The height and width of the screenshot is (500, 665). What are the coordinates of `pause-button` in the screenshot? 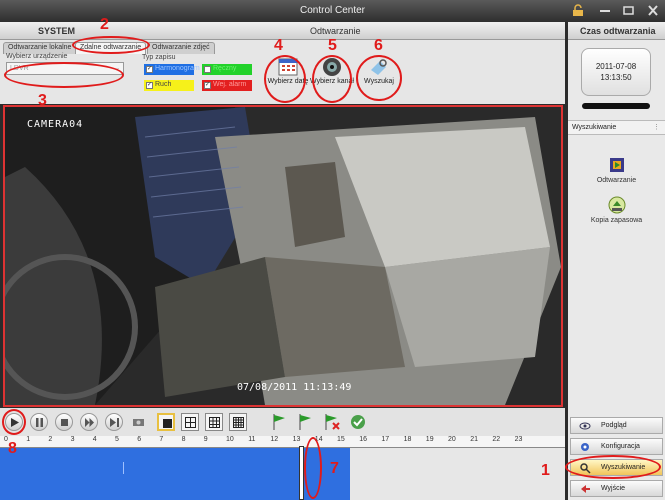 It's located at (39, 422).